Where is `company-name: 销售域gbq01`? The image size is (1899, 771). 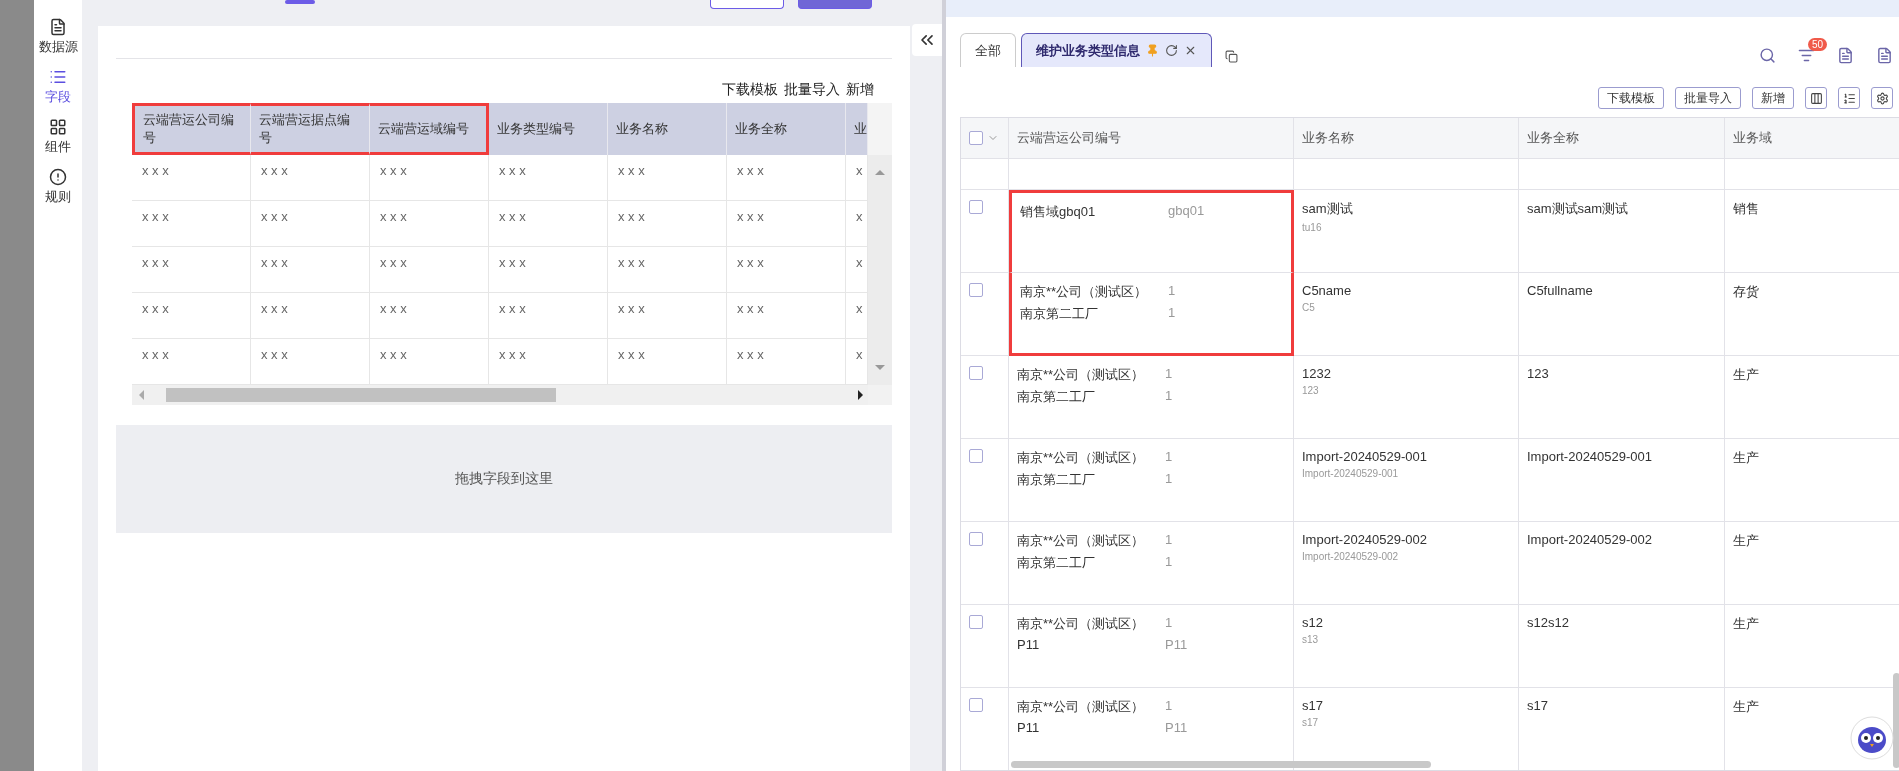
company-name: 销售域gbq01 is located at coordinates (1058, 212).